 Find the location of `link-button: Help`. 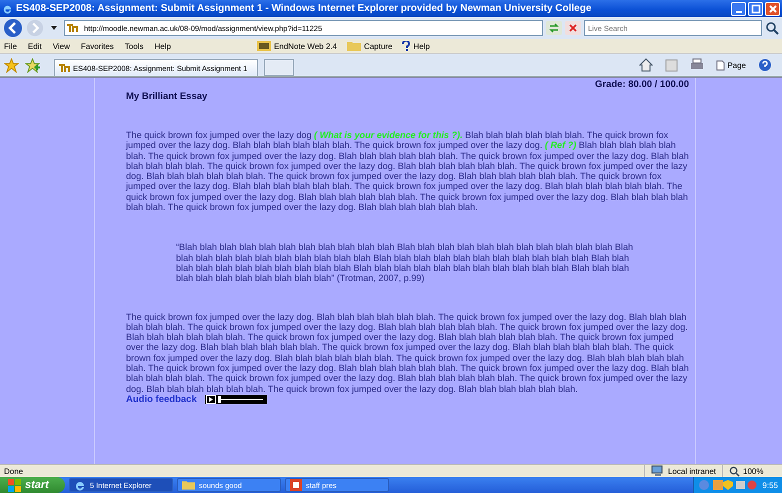

link-button: Help is located at coordinates (416, 46).